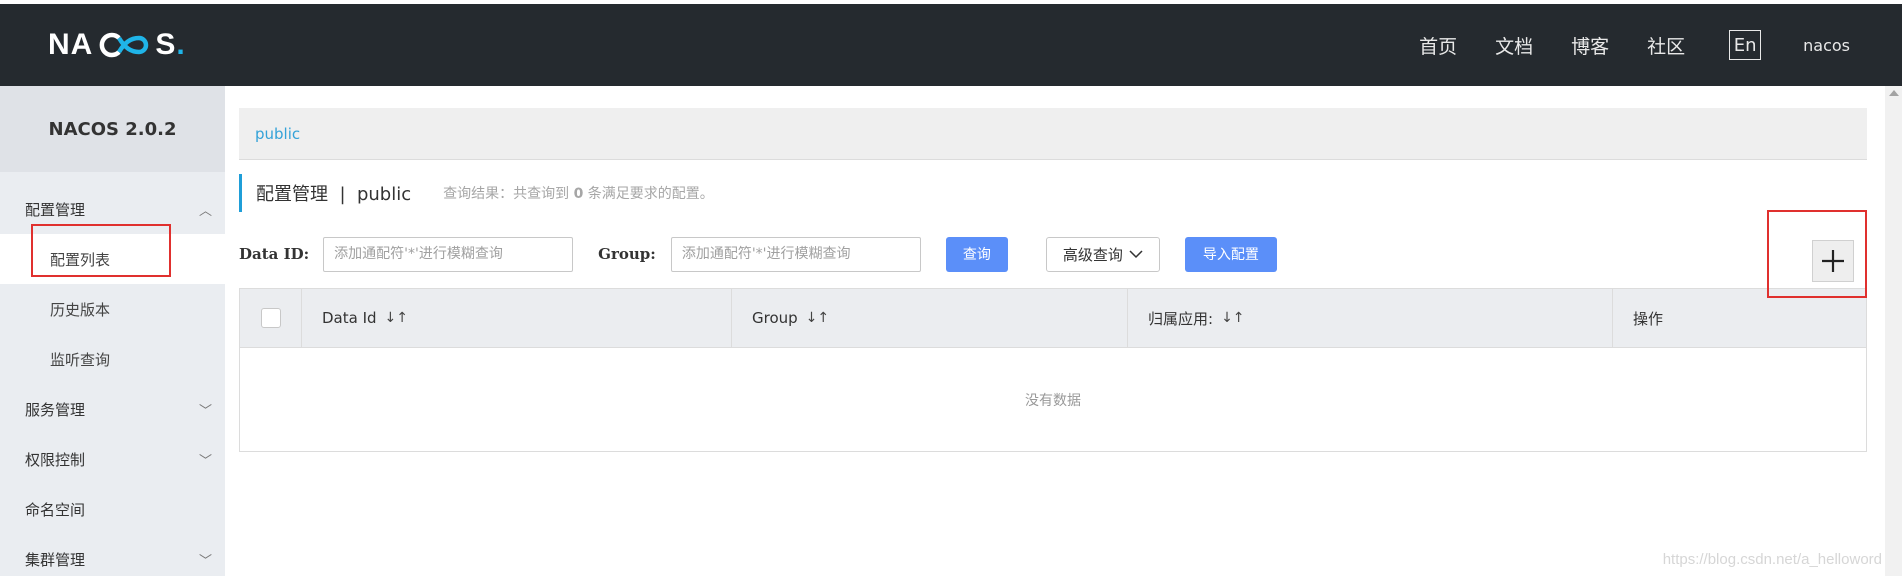 Image resolution: width=1902 pixels, height=576 pixels. I want to click on scroll-up-arrow-icon, so click(1894, 93).